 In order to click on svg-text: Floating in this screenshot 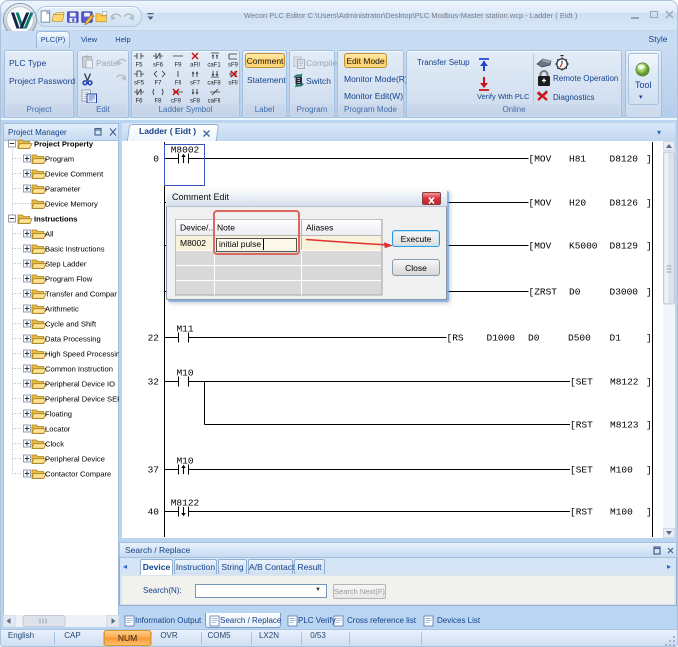, I will do `click(58, 414)`.